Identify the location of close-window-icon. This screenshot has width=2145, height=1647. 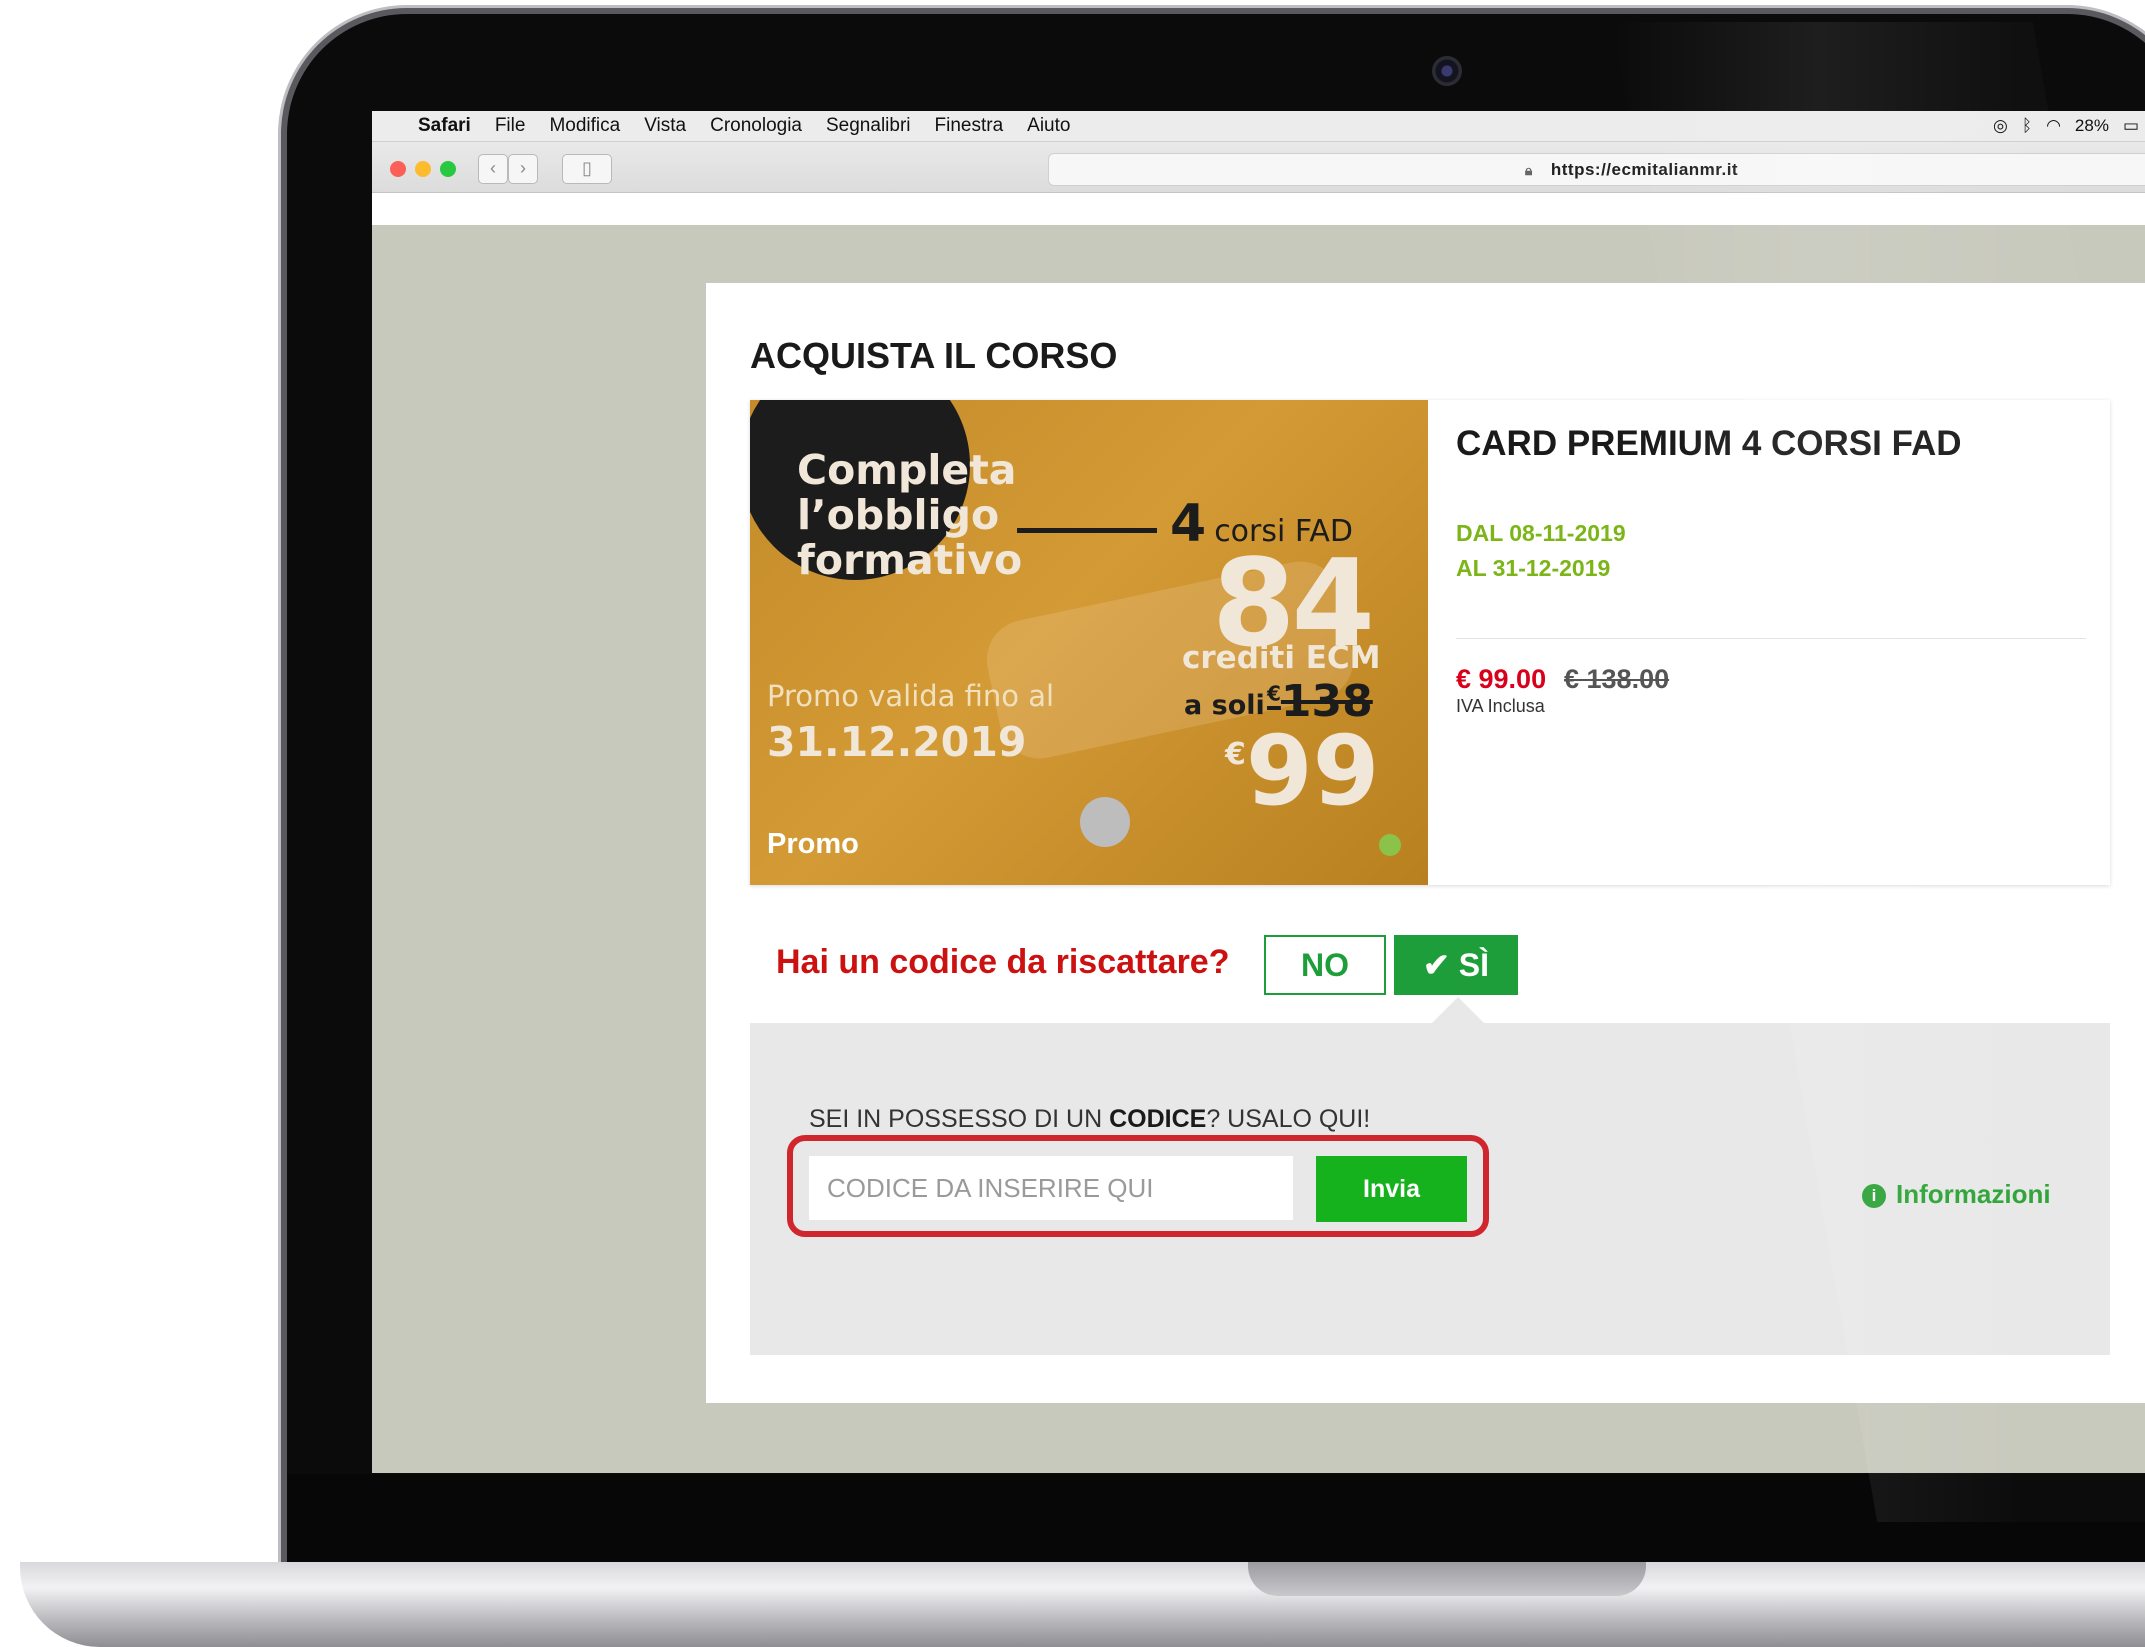
(398, 169).